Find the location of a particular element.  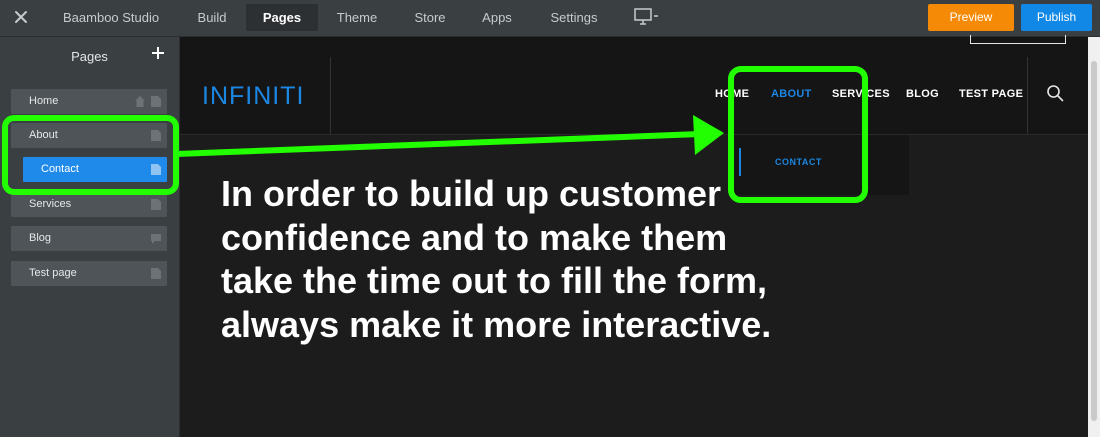

site-nav-test-page: TEST PAGE is located at coordinates (991, 94).